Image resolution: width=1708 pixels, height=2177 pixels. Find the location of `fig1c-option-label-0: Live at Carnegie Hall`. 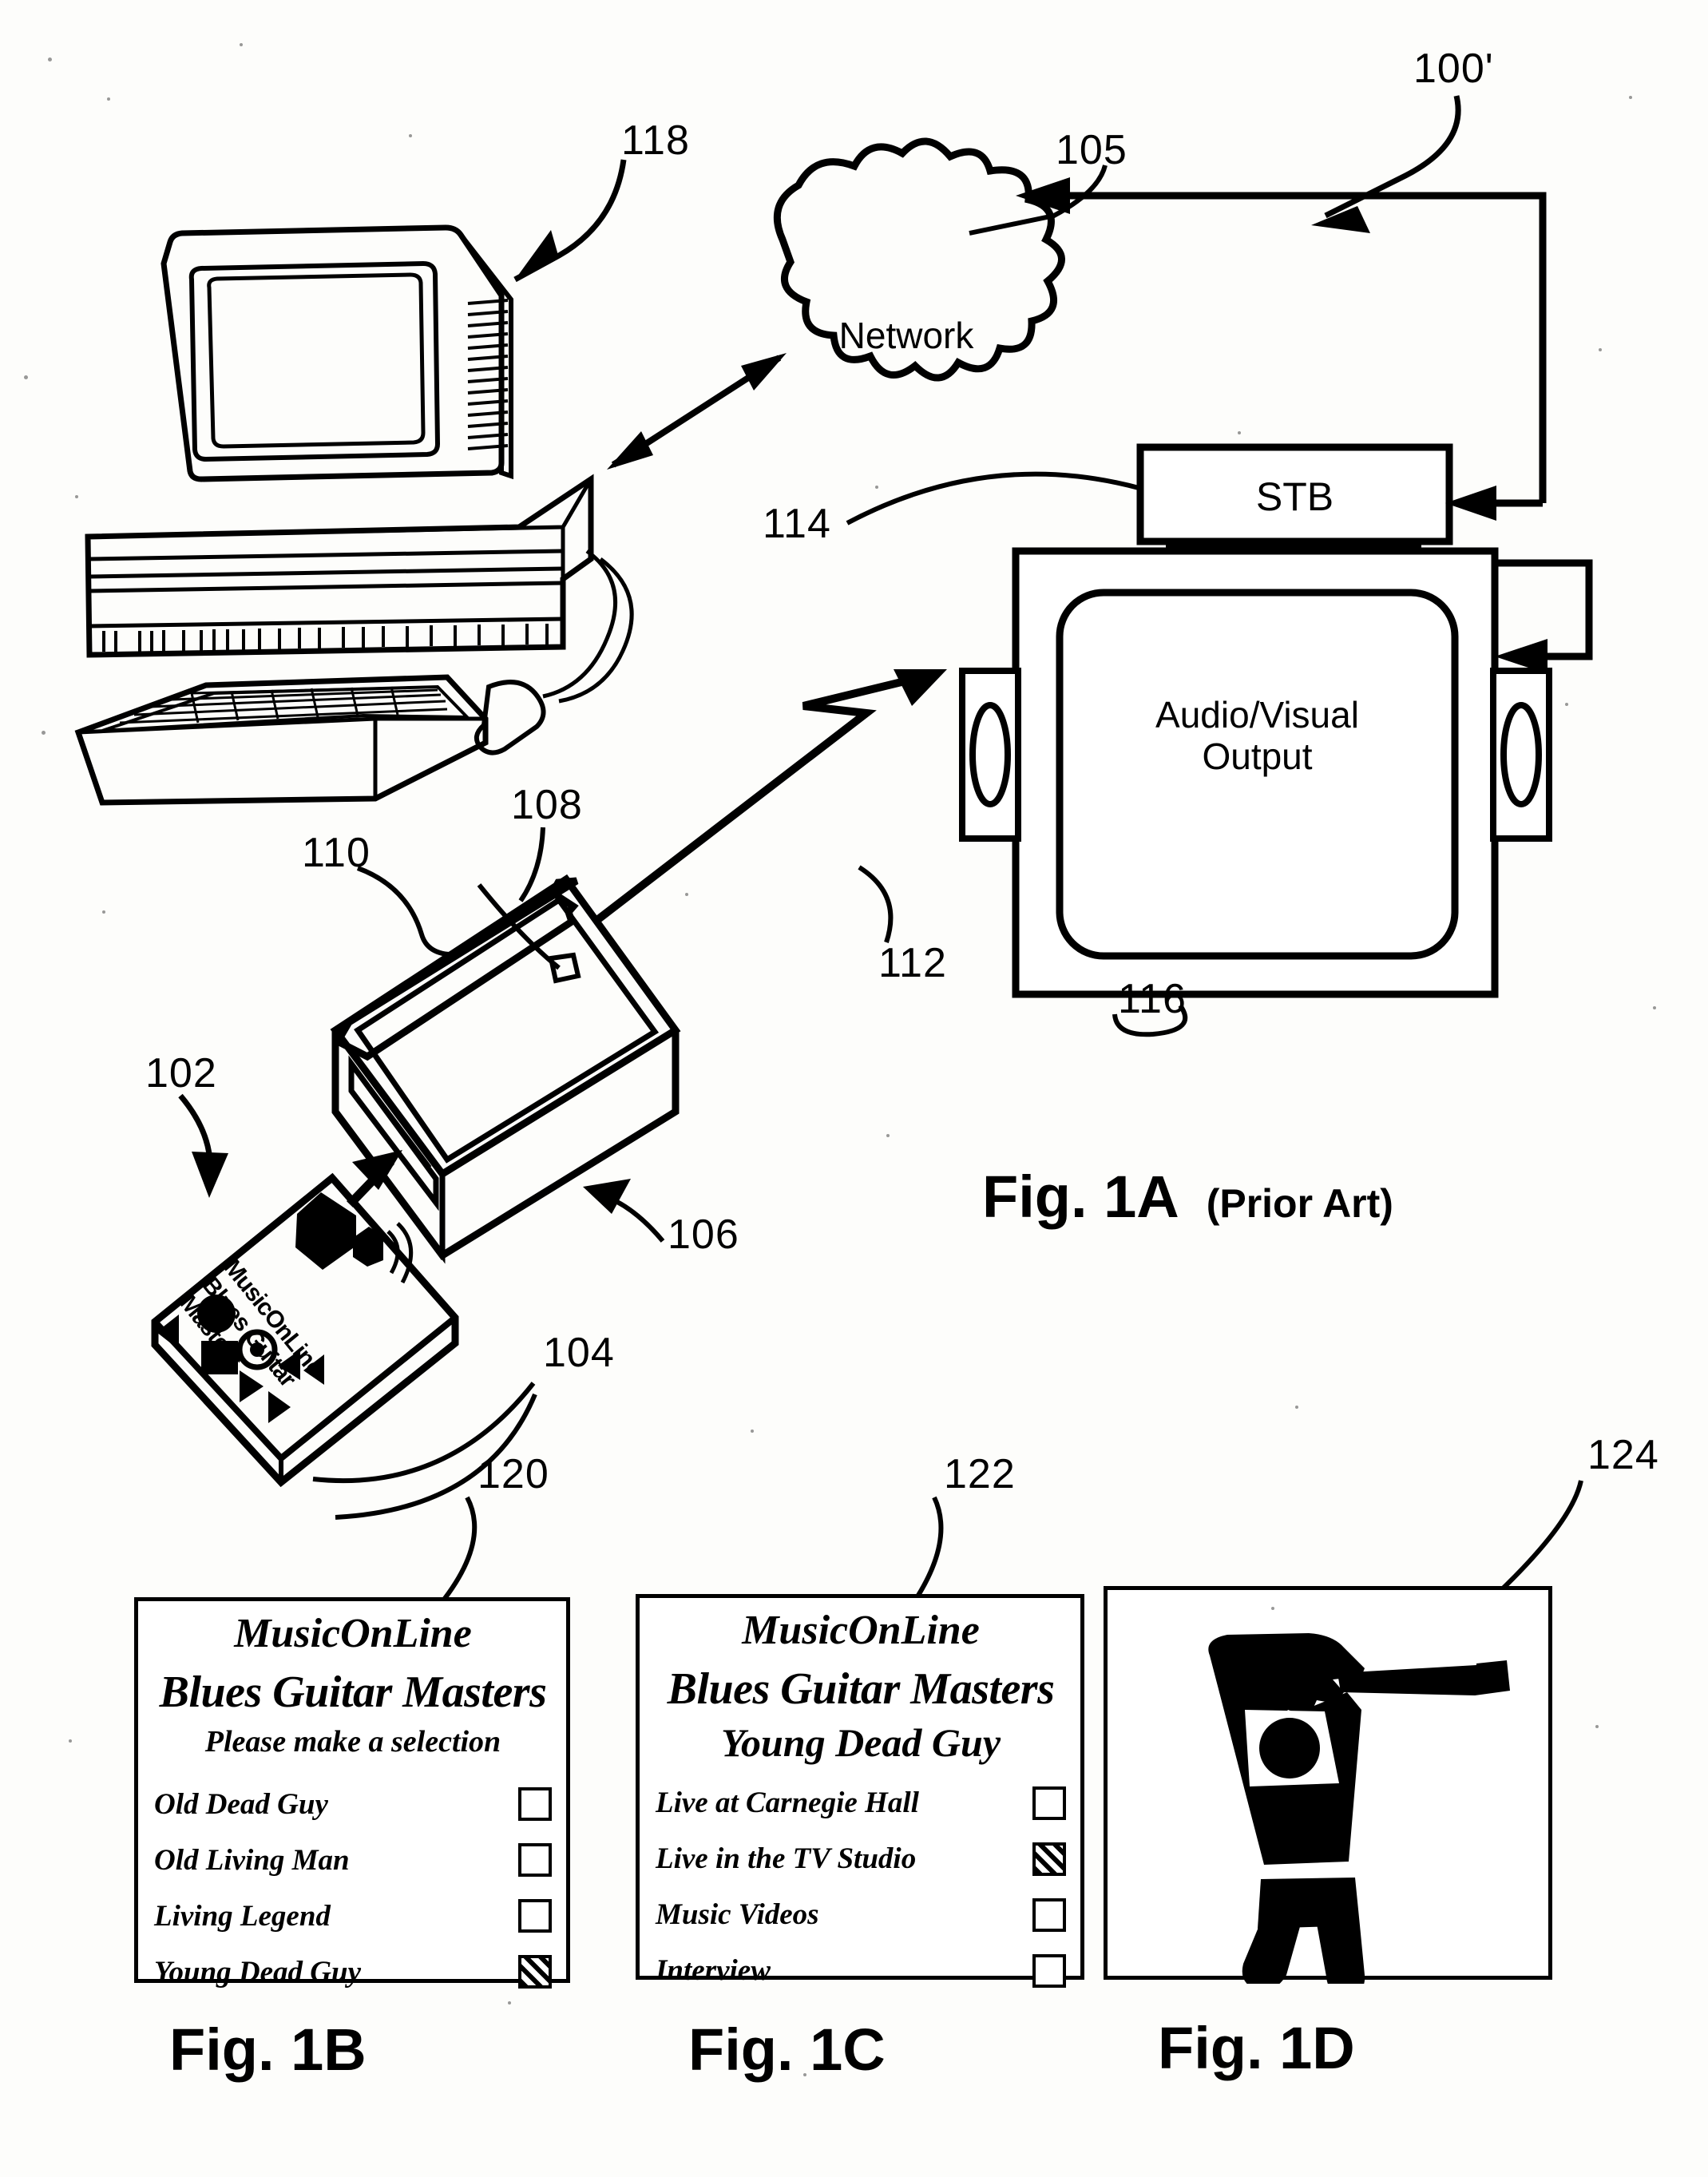

fig1c-option-label-0: Live at Carnegie Hall is located at coordinates (787, 1803).